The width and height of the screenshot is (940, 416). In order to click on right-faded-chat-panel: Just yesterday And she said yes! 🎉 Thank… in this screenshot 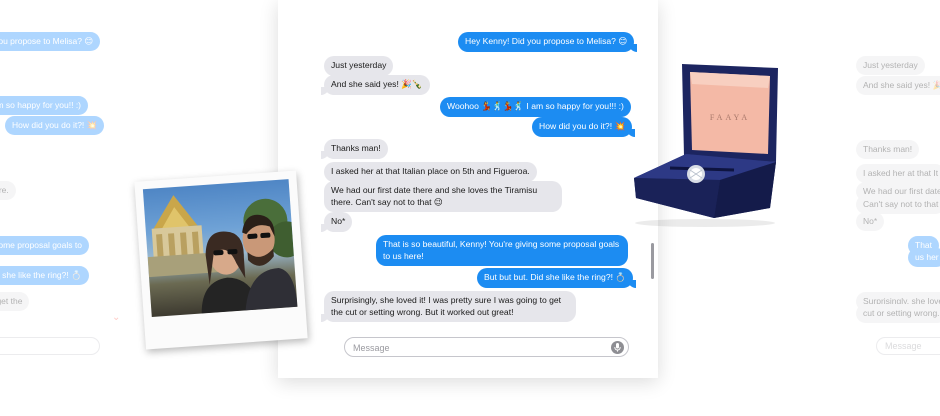, I will do `click(874, 190)`.